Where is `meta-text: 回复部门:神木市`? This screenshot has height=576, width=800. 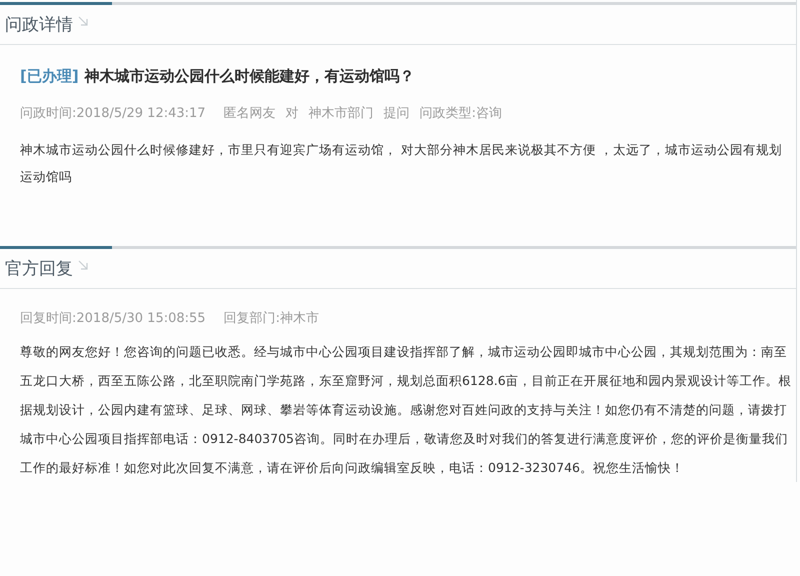 meta-text: 回复部门:神木市 is located at coordinates (271, 318).